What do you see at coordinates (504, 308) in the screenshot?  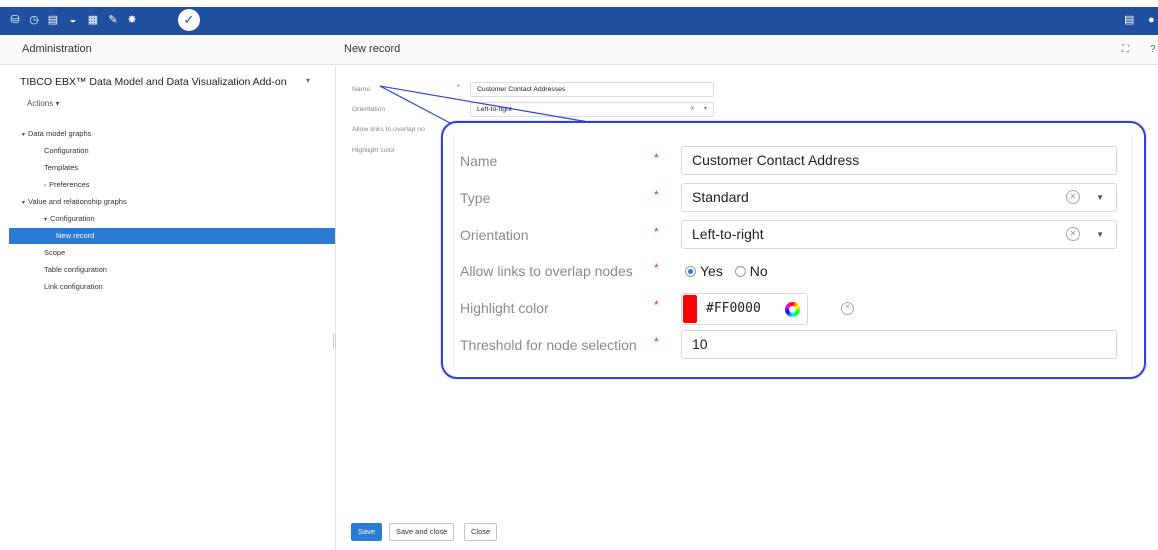 I see `highlight-label: Highlight color` at bounding box center [504, 308].